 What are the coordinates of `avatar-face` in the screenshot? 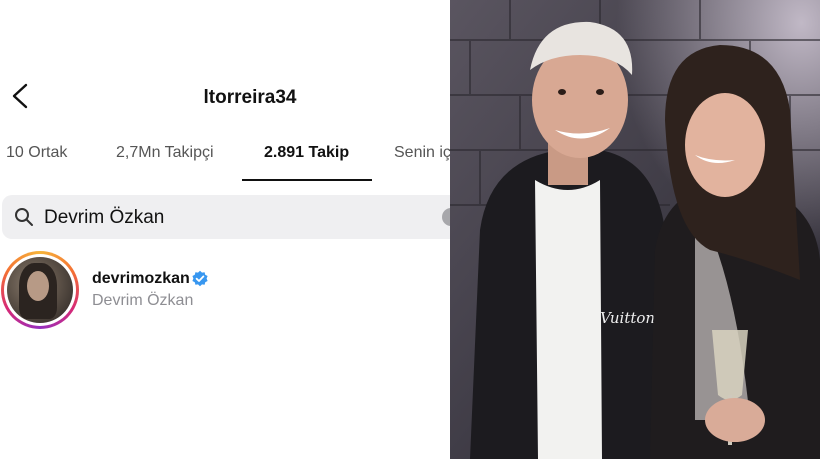 It's located at (38, 286).